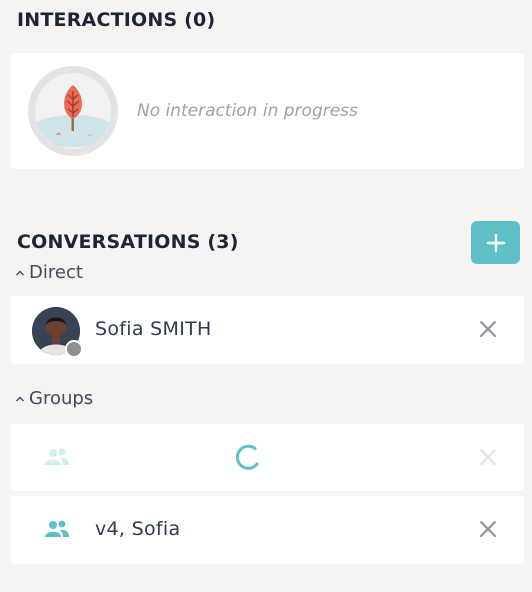 This screenshot has height=592, width=532. Describe the element at coordinates (73, 116) in the screenshot. I see `tree-icon` at that location.